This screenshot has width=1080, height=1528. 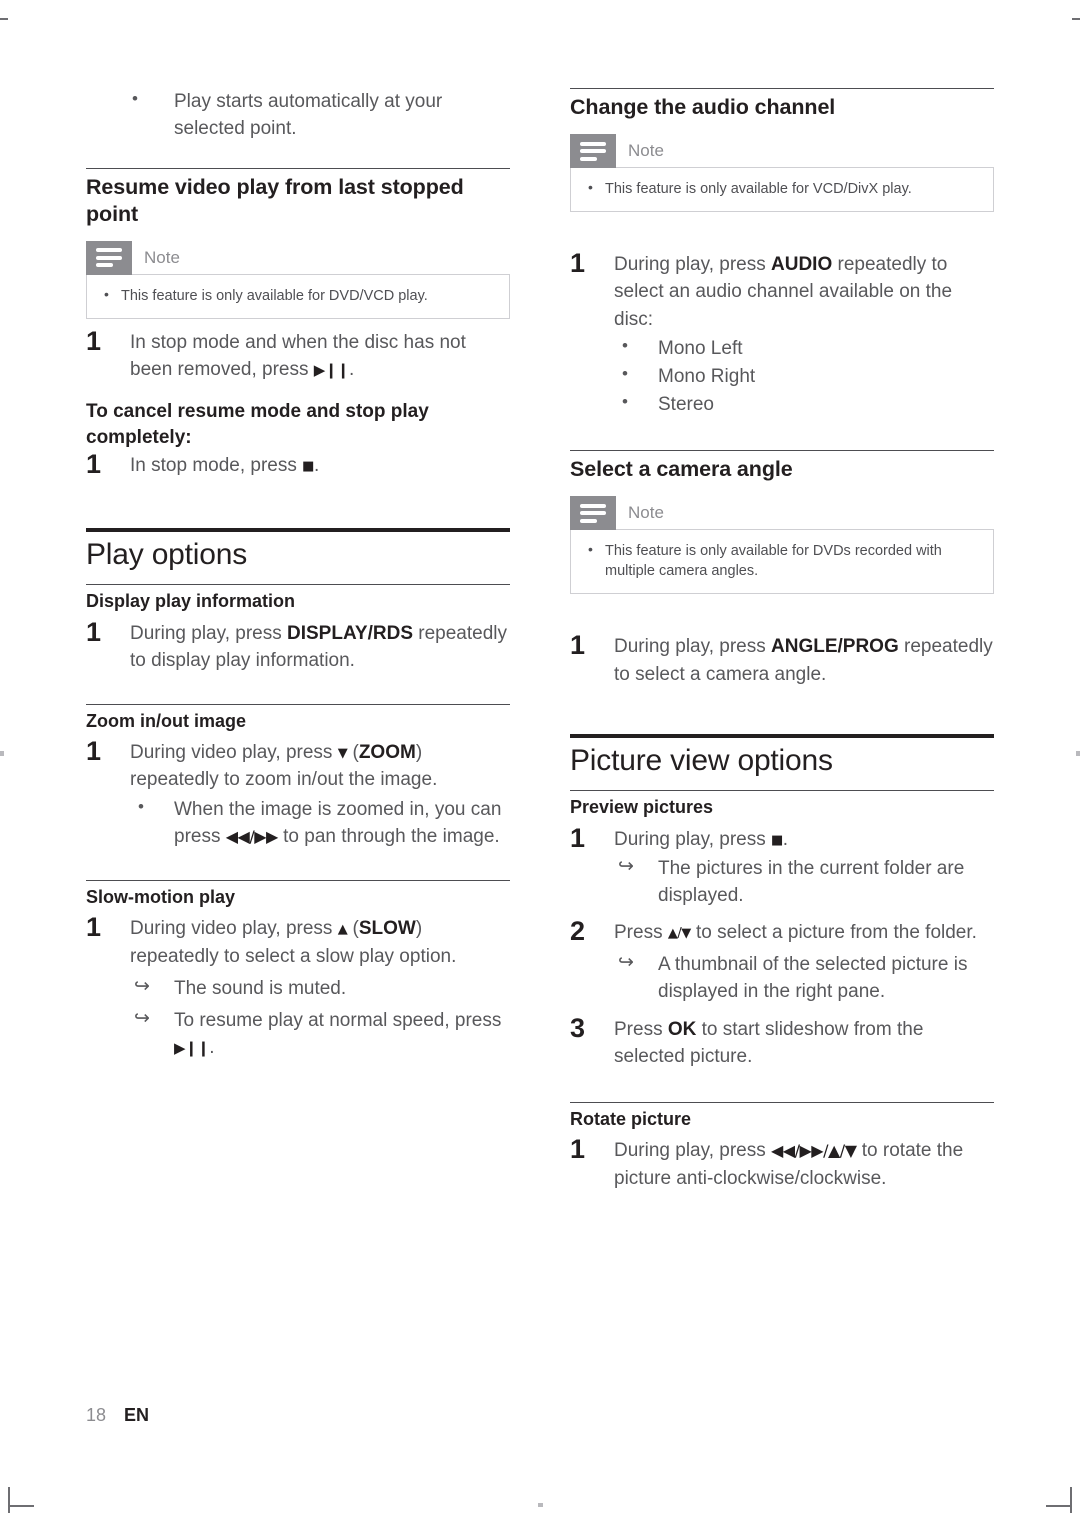 What do you see at coordinates (391, 836) in the screenshot?
I see `substep-text-end: to pan through the image.` at bounding box center [391, 836].